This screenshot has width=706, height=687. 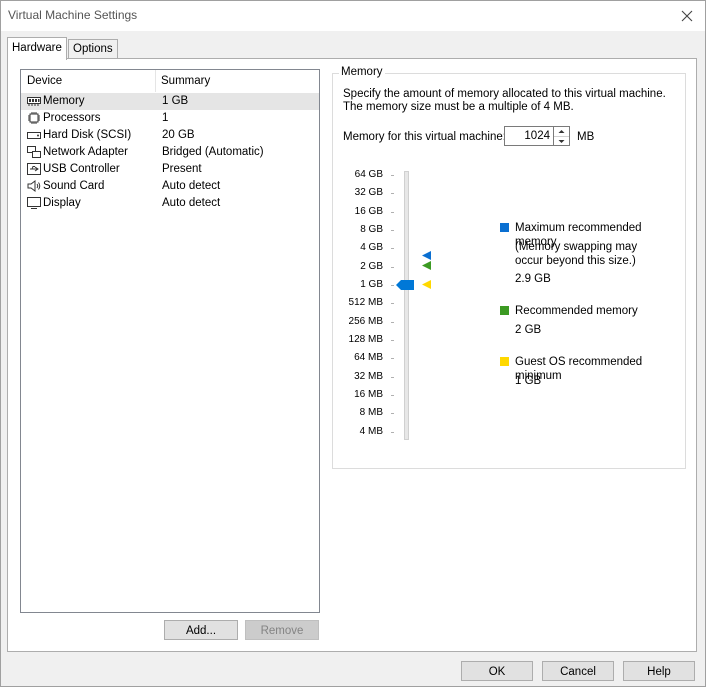 I want to click on network-adapter-icon, so click(x=34, y=152).